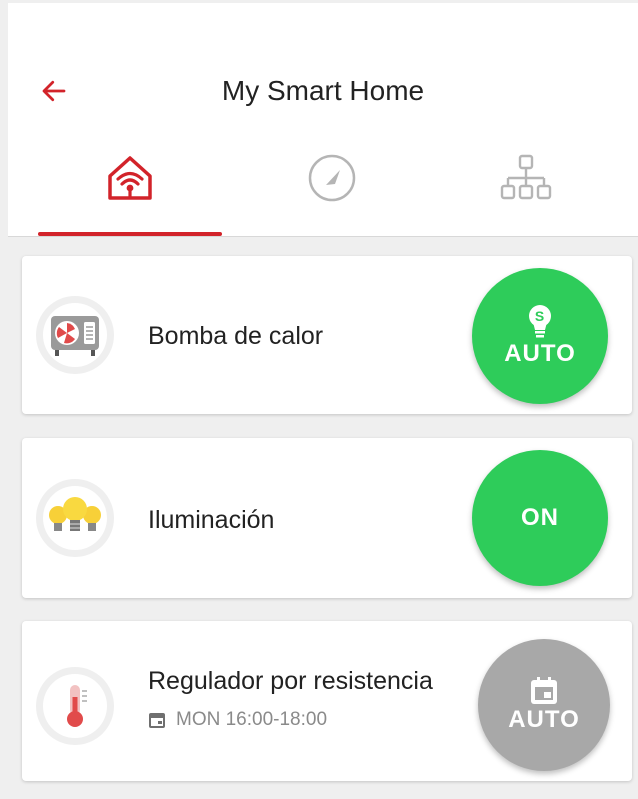  What do you see at coordinates (544, 705) in the screenshot?
I see `mode-button-auto-scheduled: AUTO` at bounding box center [544, 705].